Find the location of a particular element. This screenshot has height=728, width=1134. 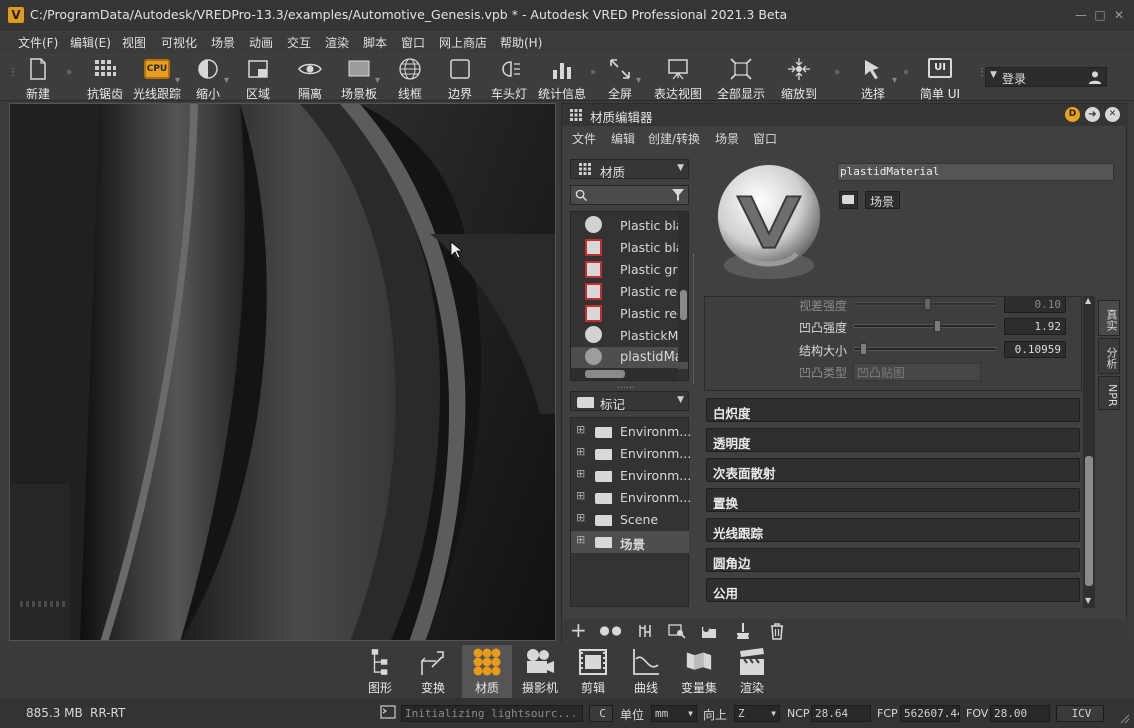

ncp-input: 28.64 is located at coordinates (841, 713).